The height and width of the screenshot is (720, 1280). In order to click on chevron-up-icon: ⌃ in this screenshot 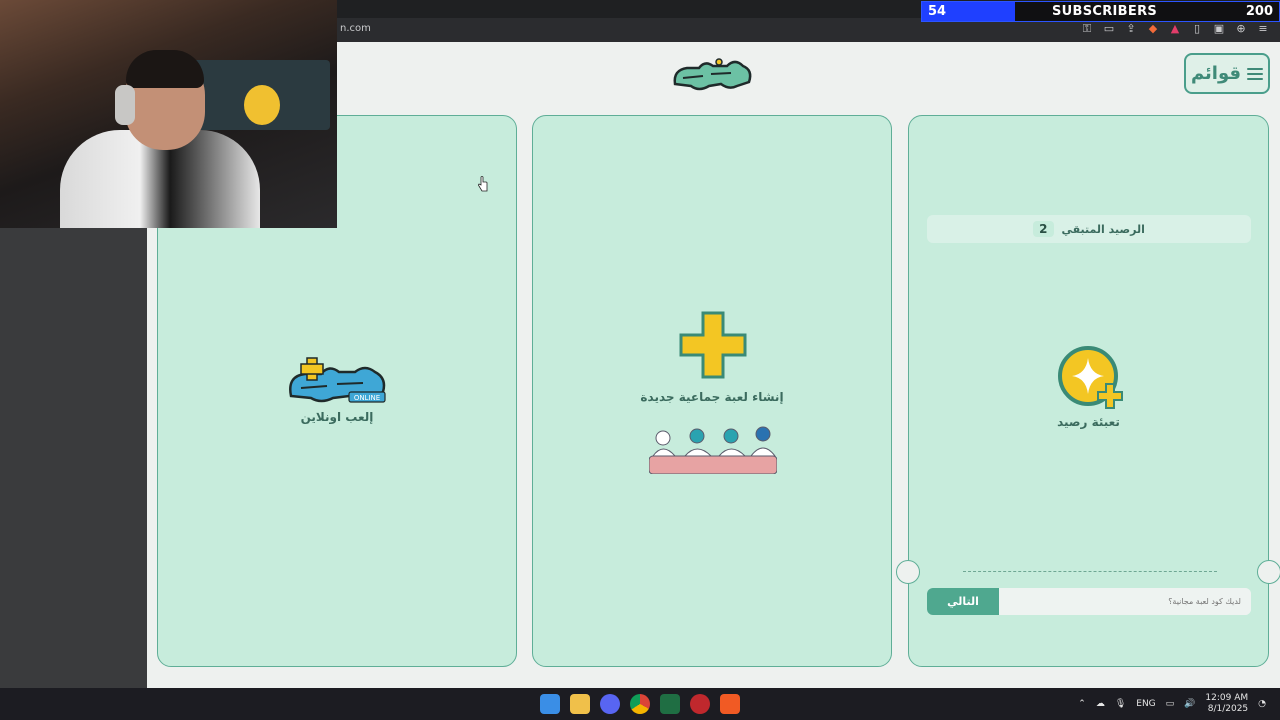, I will do `click(1082, 704)`.